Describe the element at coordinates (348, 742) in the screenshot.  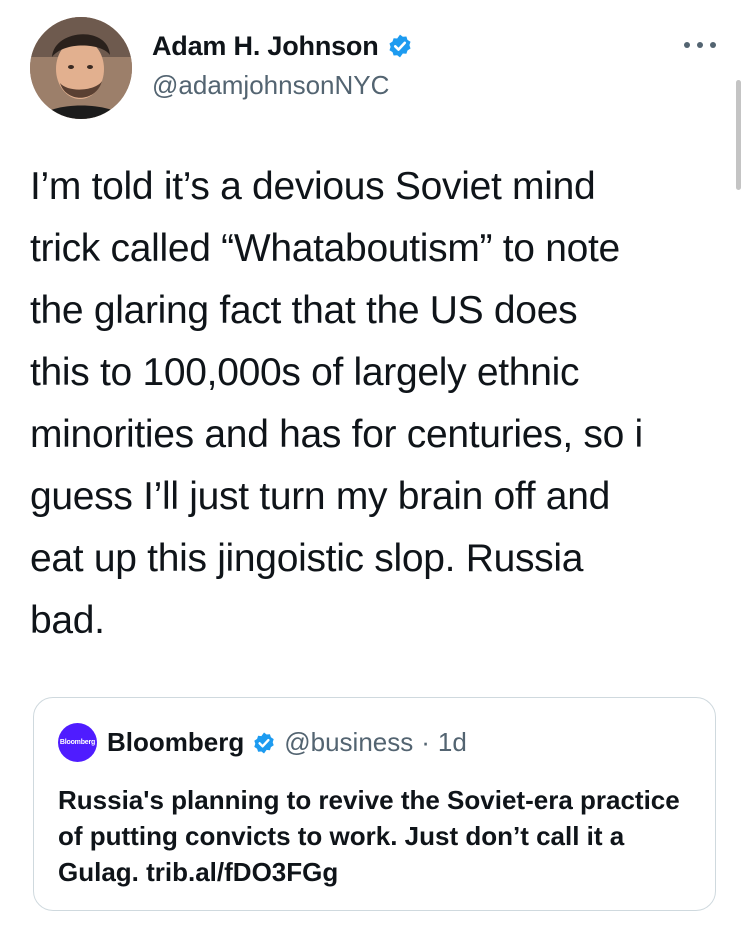
I see `quoted-handle: @business` at that location.